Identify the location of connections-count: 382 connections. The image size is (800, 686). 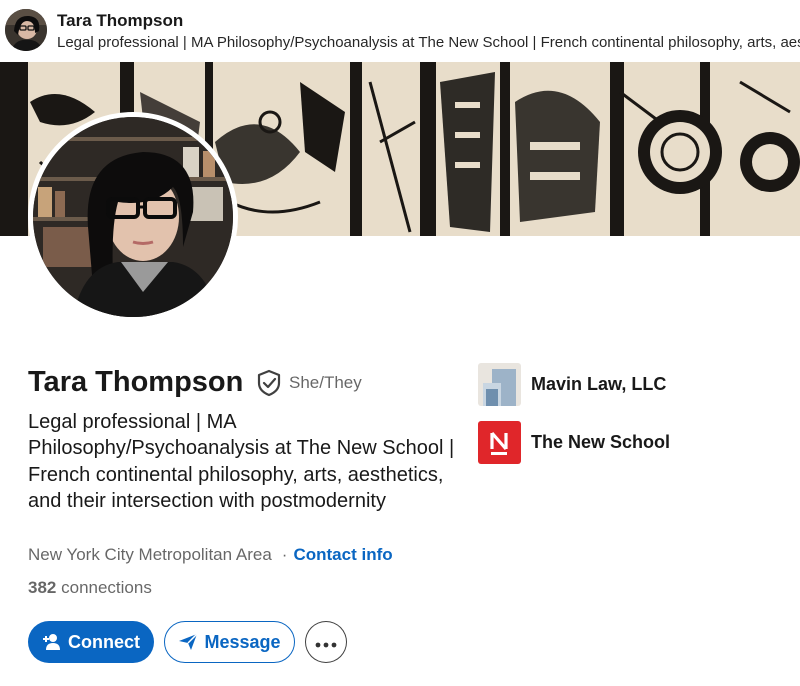
(90, 588).